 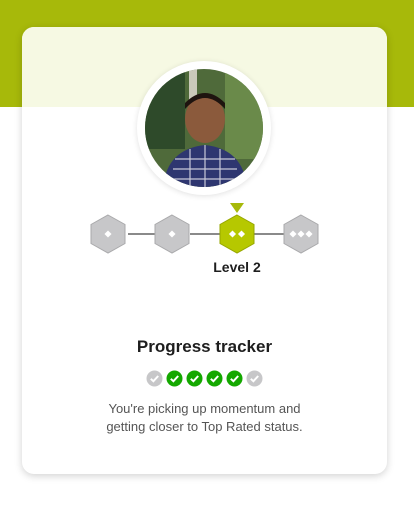 I want to click on level-2-badge, so click(x=172, y=234).